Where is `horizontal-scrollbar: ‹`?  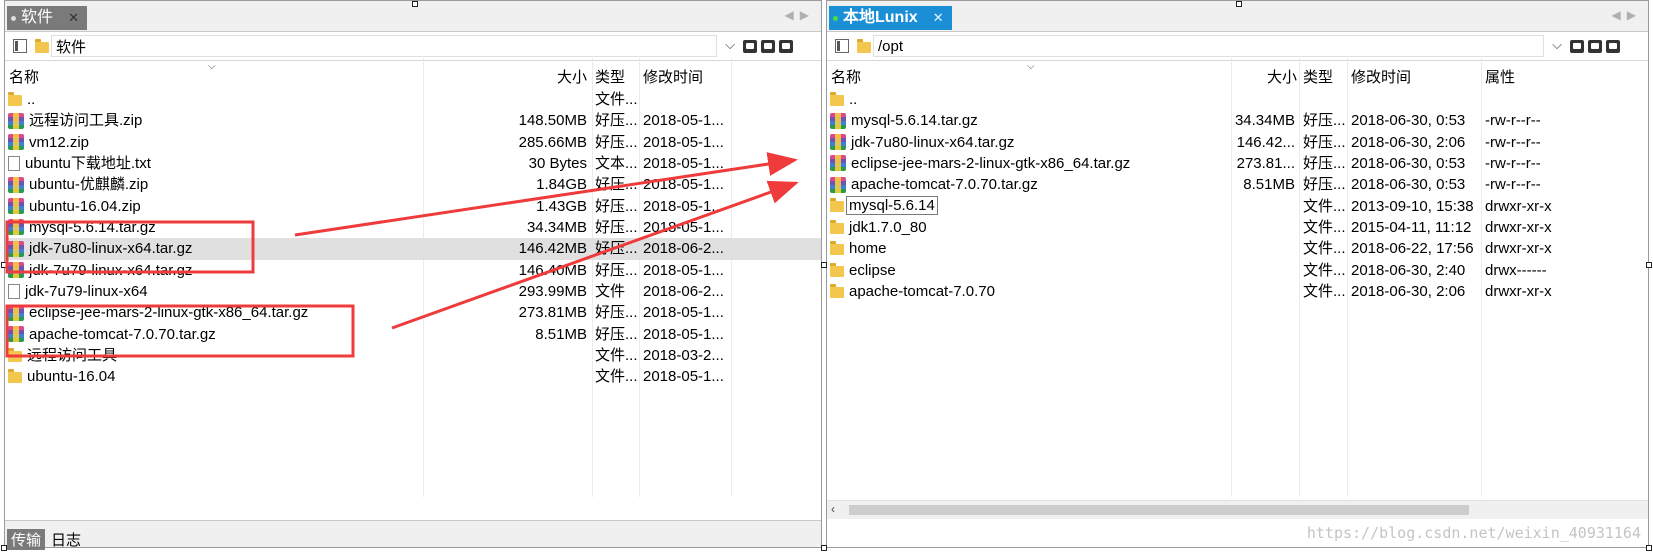
horizontal-scrollbar: ‹ is located at coordinates (1237, 509).